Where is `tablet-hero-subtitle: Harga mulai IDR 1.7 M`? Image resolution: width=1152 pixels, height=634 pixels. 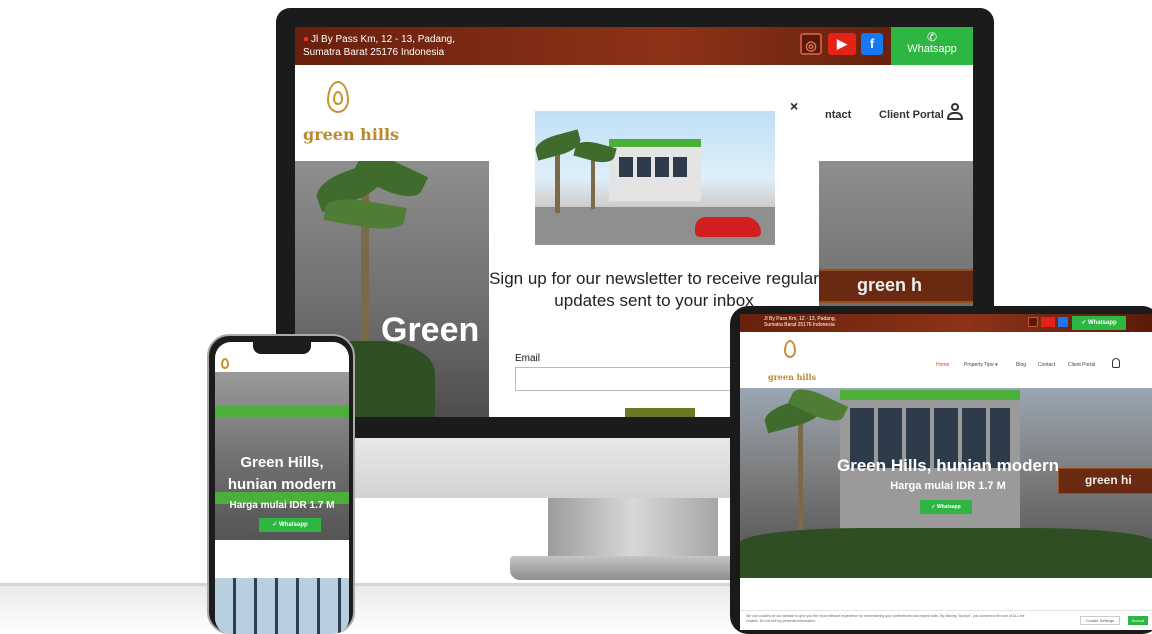
tablet-hero-subtitle: Harga mulai IDR 1.7 M is located at coordinates (948, 486).